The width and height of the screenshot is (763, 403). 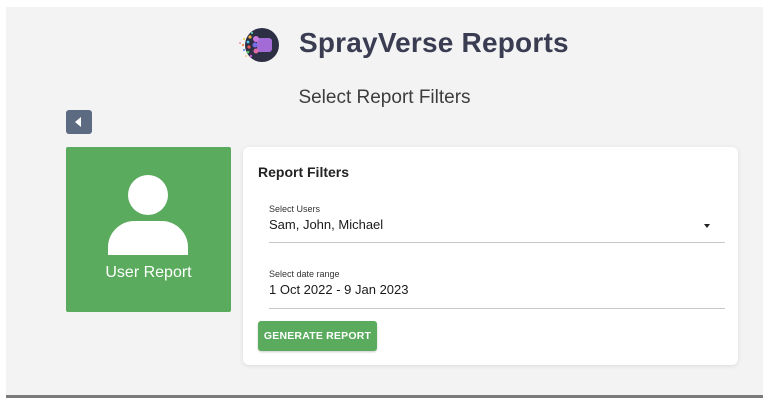 I want to click on select-users-label: Select Users, so click(x=295, y=209).